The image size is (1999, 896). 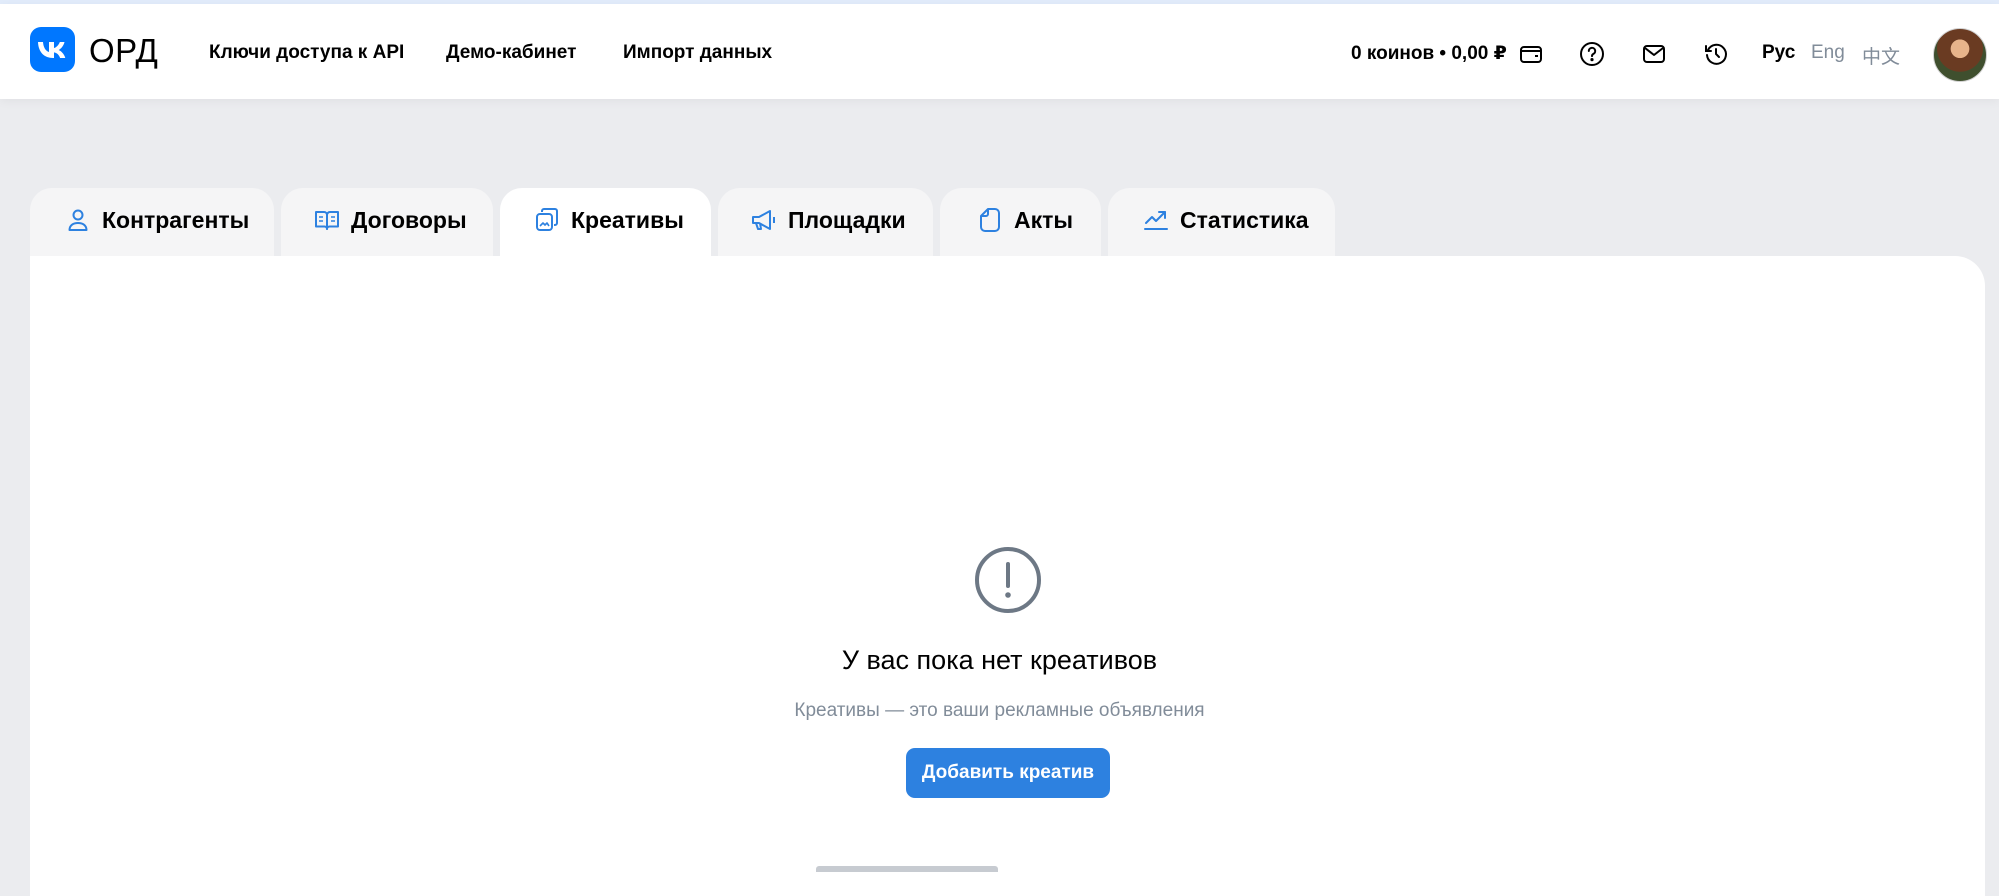 I want to click on tab-contracts: Договоры, so click(x=387, y=223).